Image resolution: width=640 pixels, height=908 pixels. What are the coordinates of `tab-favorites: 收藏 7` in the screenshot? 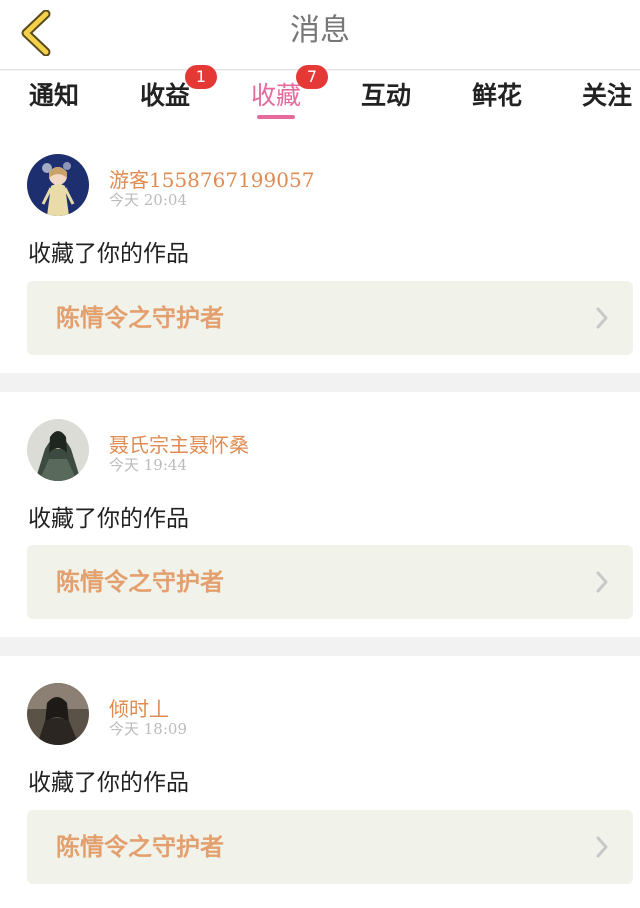 It's located at (278, 96).